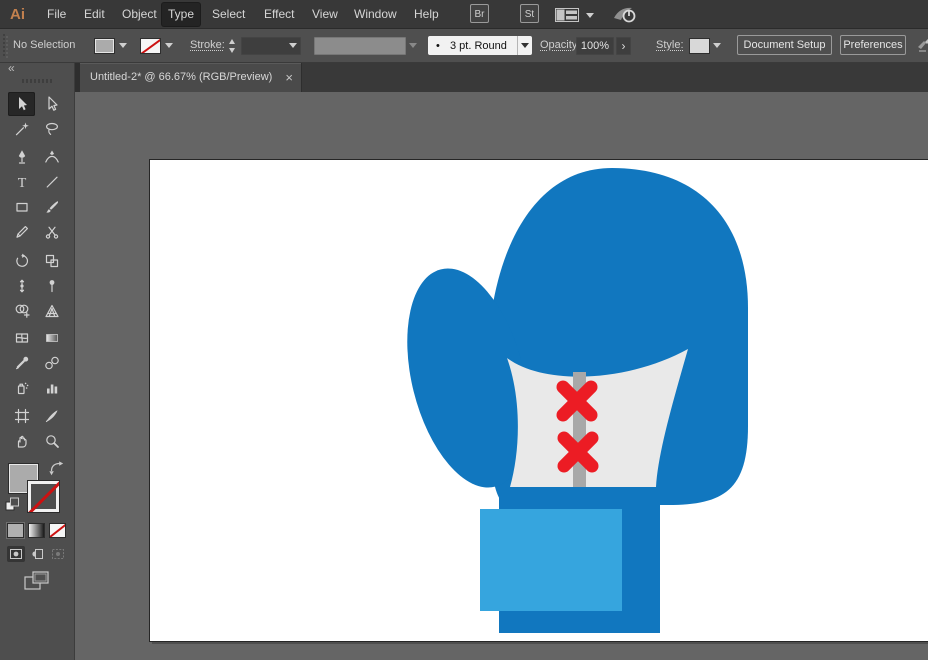 This screenshot has width=928, height=660. Describe the element at coordinates (426, 14) in the screenshot. I see `menu-help: Help` at that location.